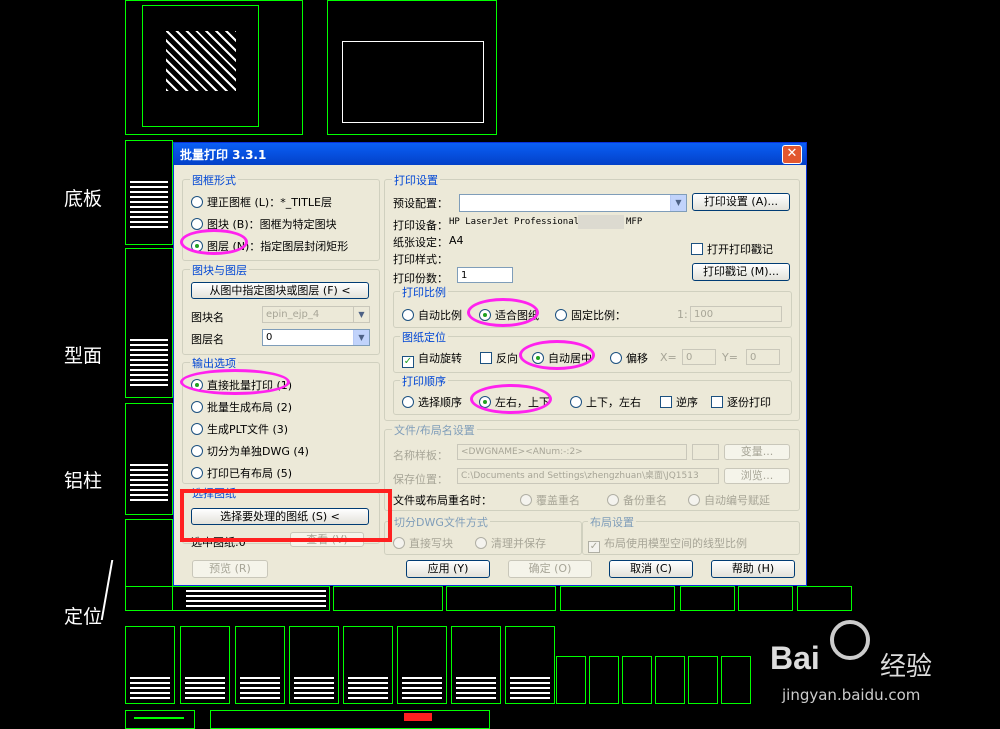 This screenshot has height=729, width=1000. What do you see at coordinates (432, 402) in the screenshot?
I see `order-select: 选择顺序` at bounding box center [432, 402].